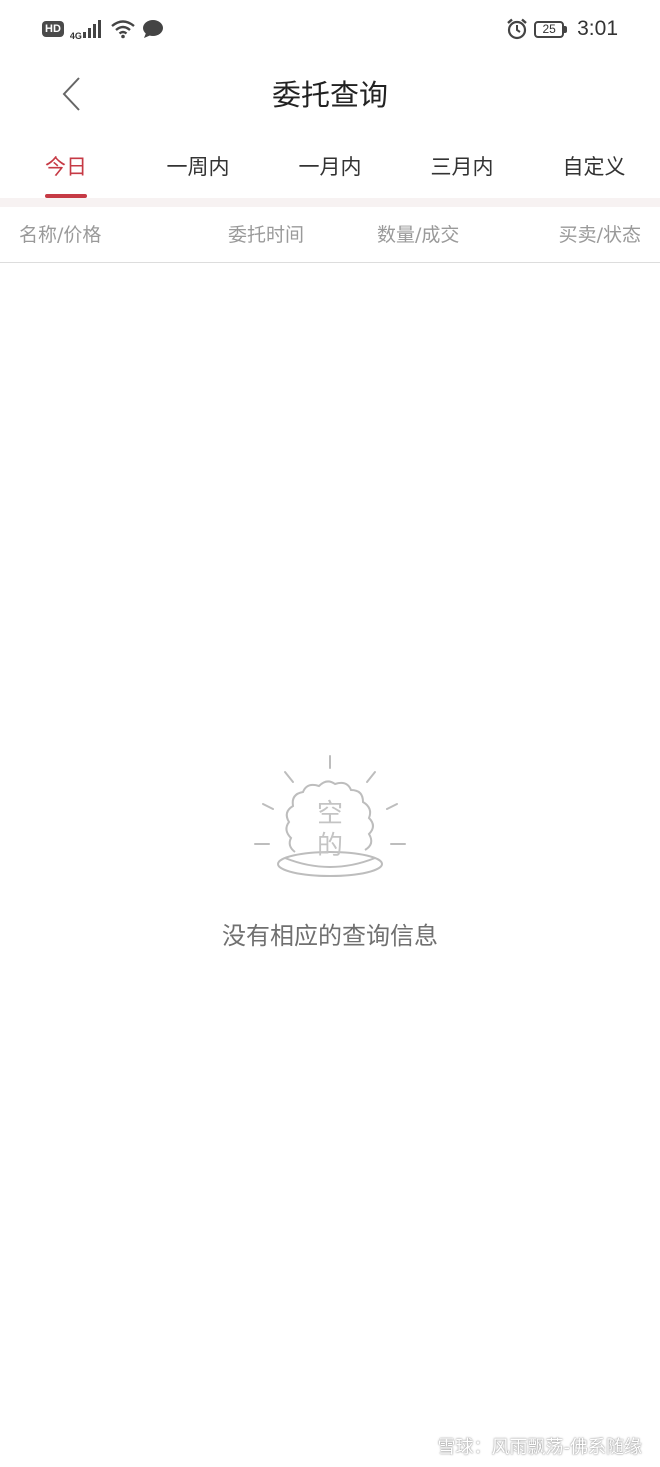  I want to click on empty-state: 空 的 没有相应的查询信息, so click(330, 850).